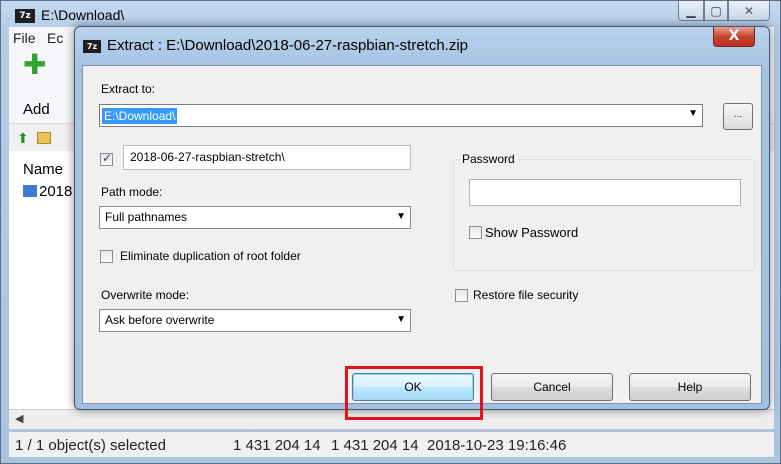 The image size is (781, 464). What do you see at coordinates (19, 418) in the screenshot?
I see `scroll-left-icon: ◀` at bounding box center [19, 418].